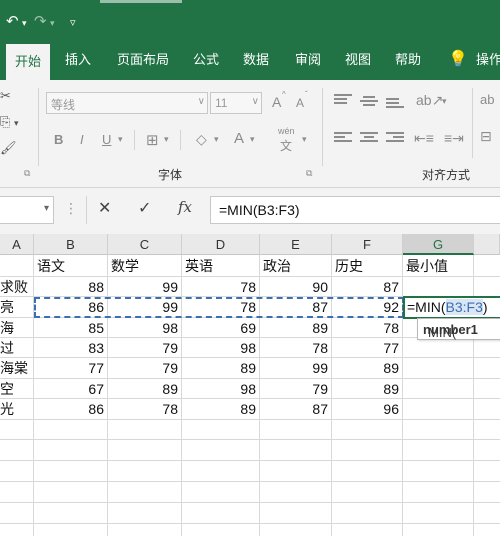 Image resolution: width=500 pixels, height=536 pixels. I want to click on cell-a3: 求败, so click(17, 287).